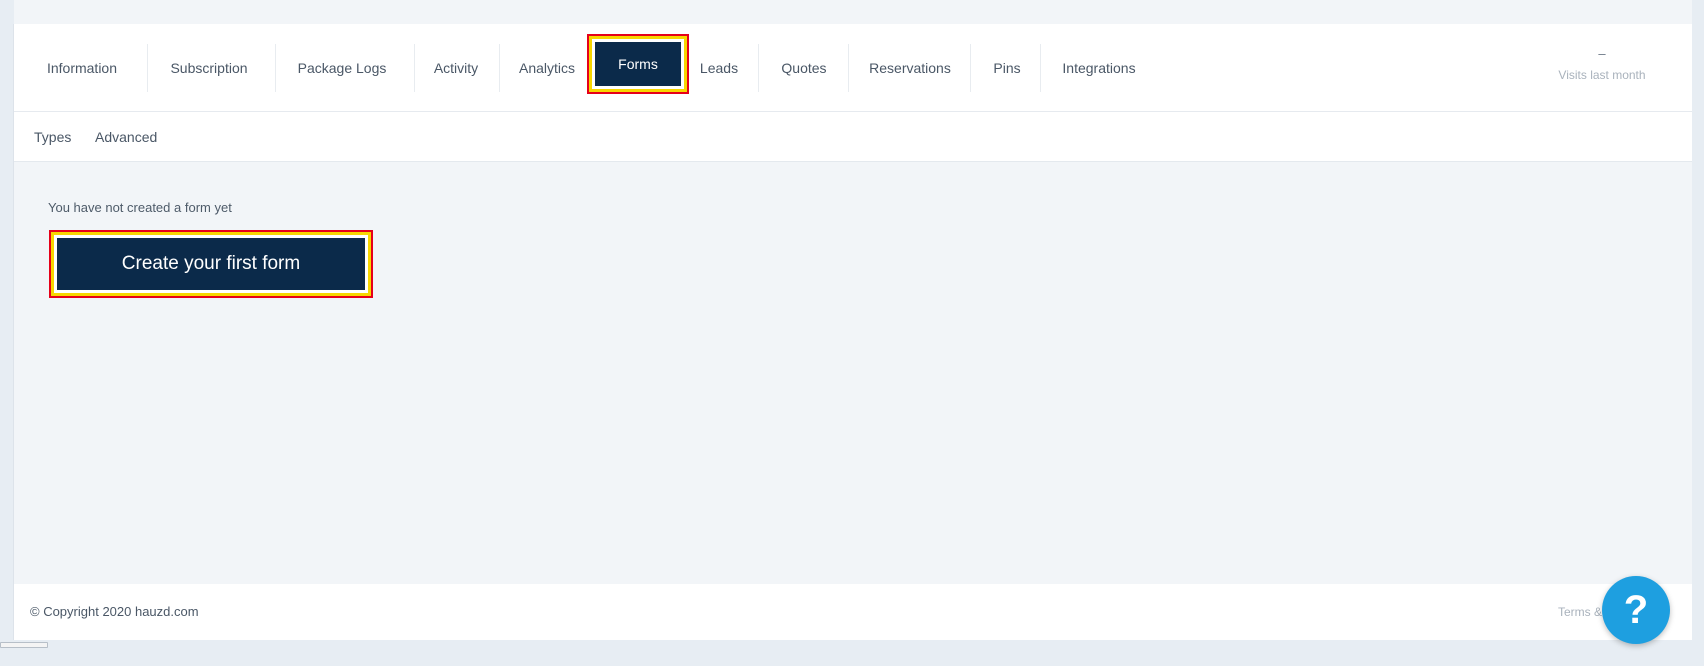  I want to click on help-button: ?, so click(1636, 610).